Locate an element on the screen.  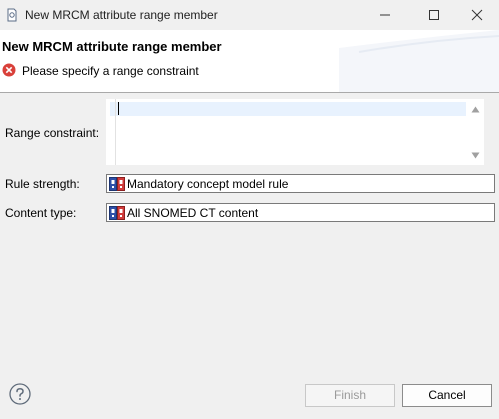
editor-gutter is located at coordinates (115, 132).